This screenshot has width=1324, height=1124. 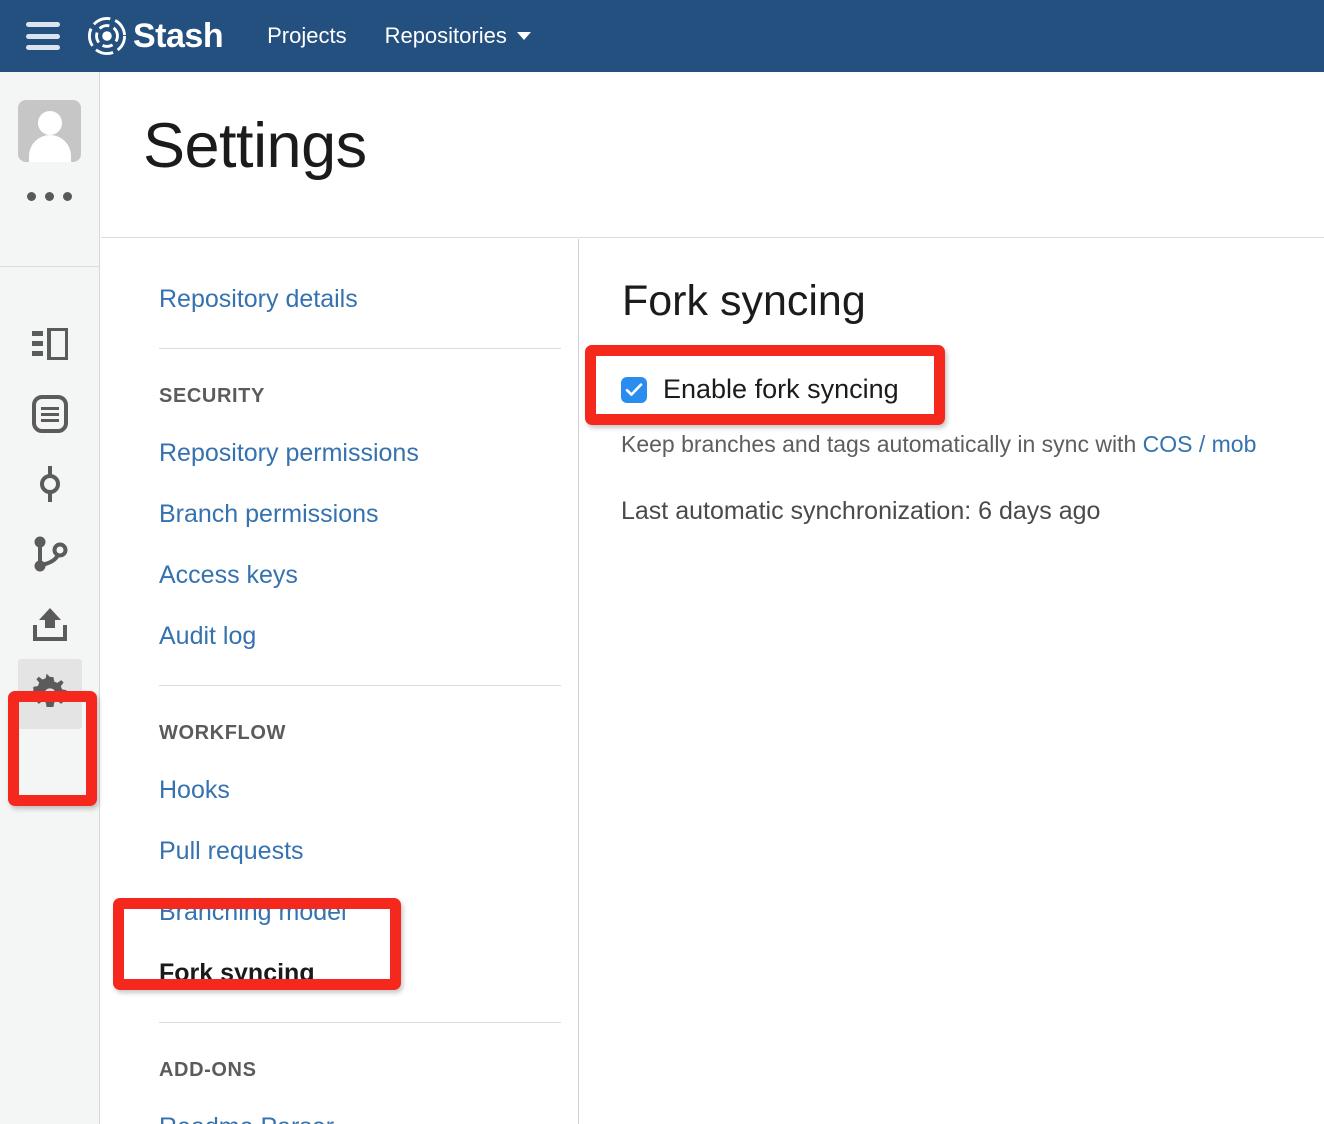 What do you see at coordinates (49, 123) in the screenshot?
I see `avatar-head` at bounding box center [49, 123].